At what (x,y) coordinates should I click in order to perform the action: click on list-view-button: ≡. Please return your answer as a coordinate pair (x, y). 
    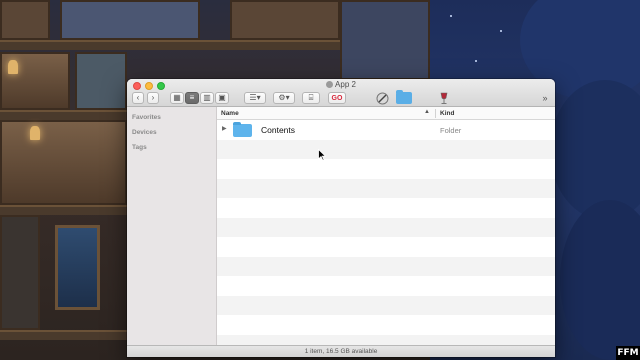
    Looking at the image, I should click on (192, 98).